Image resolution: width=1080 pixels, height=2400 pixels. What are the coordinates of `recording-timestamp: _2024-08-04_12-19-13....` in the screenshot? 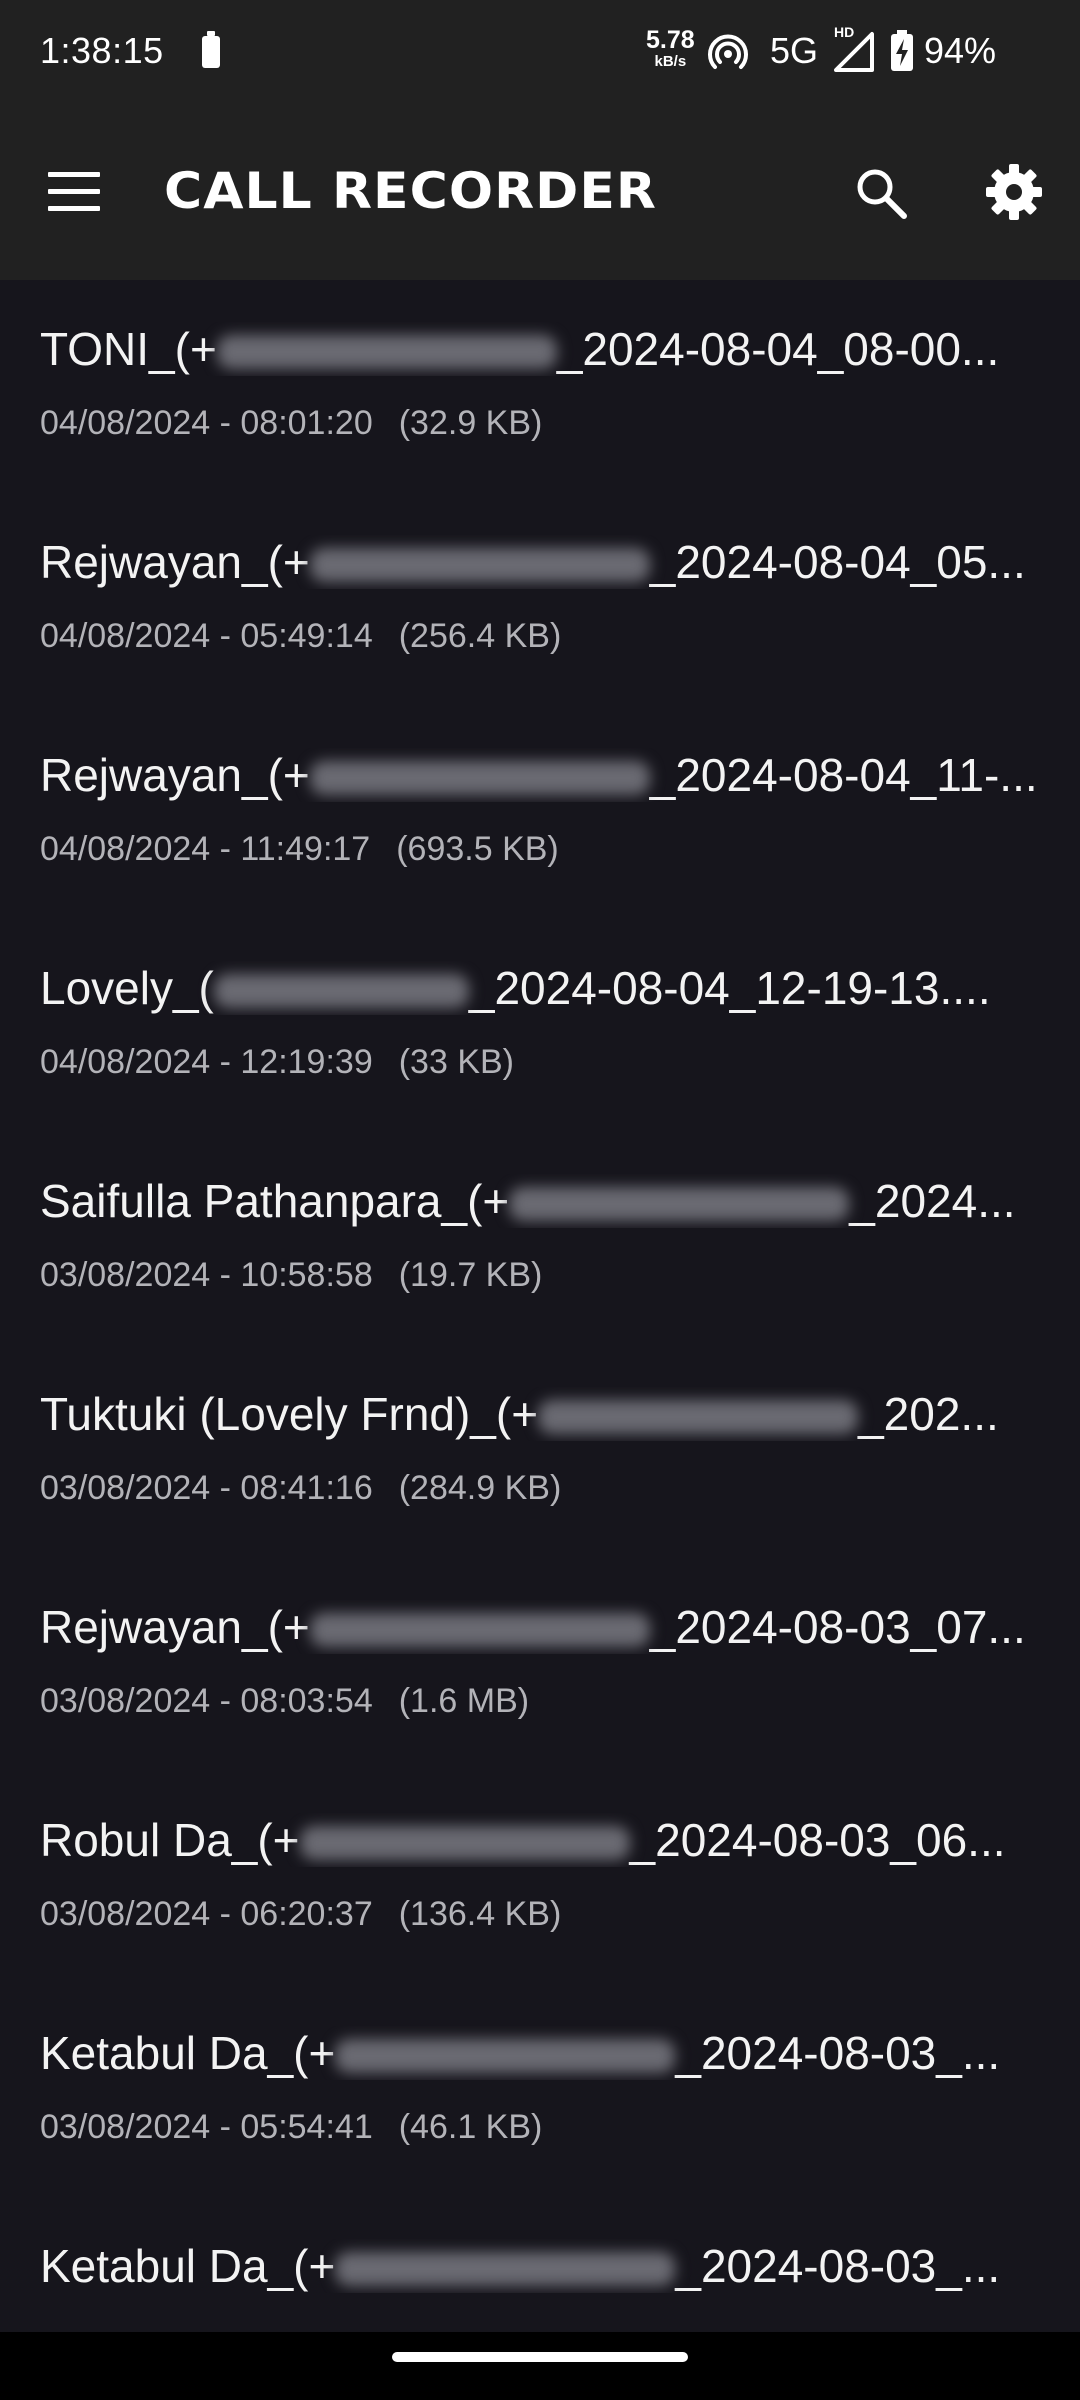 It's located at (729, 988).